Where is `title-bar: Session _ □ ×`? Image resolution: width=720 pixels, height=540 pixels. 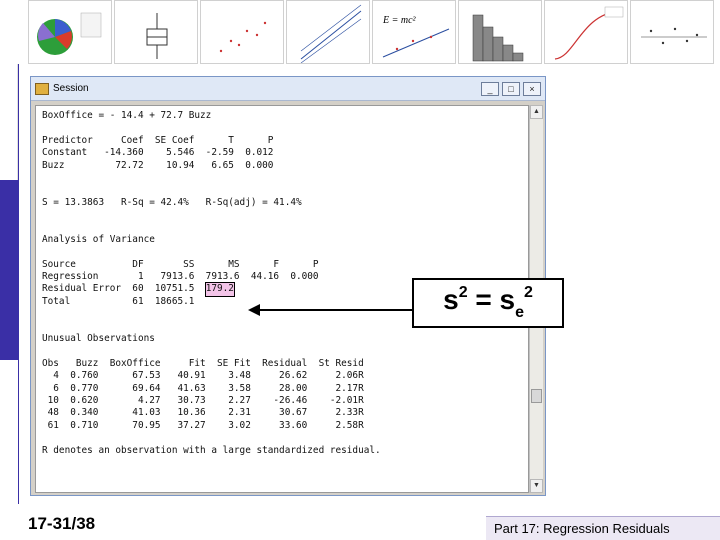
title-bar: Session _ □ × is located at coordinates (288, 89).